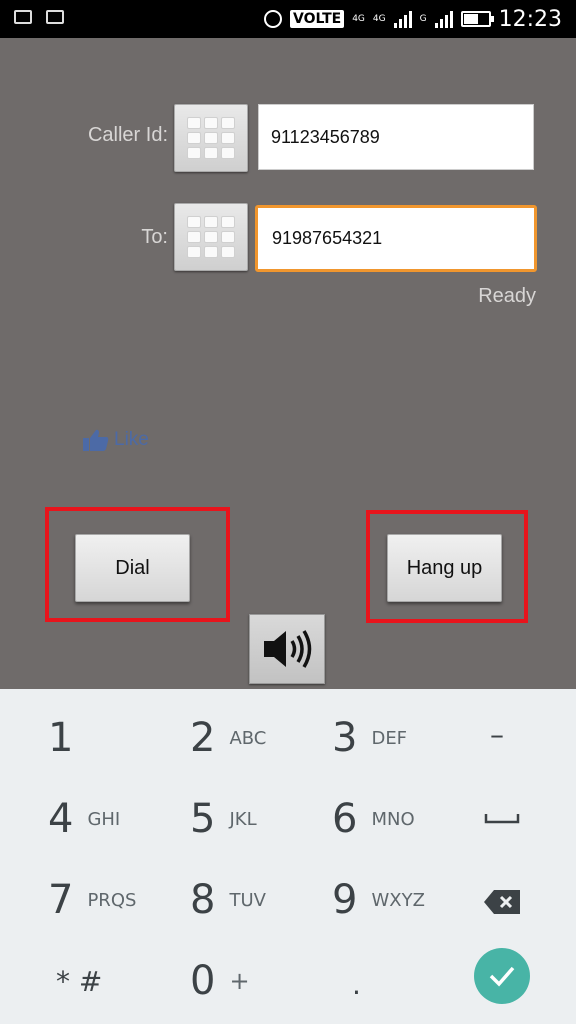 The width and height of the screenshot is (576, 1024). Describe the element at coordinates (356, 984) in the screenshot. I see `key-period: .` at that location.